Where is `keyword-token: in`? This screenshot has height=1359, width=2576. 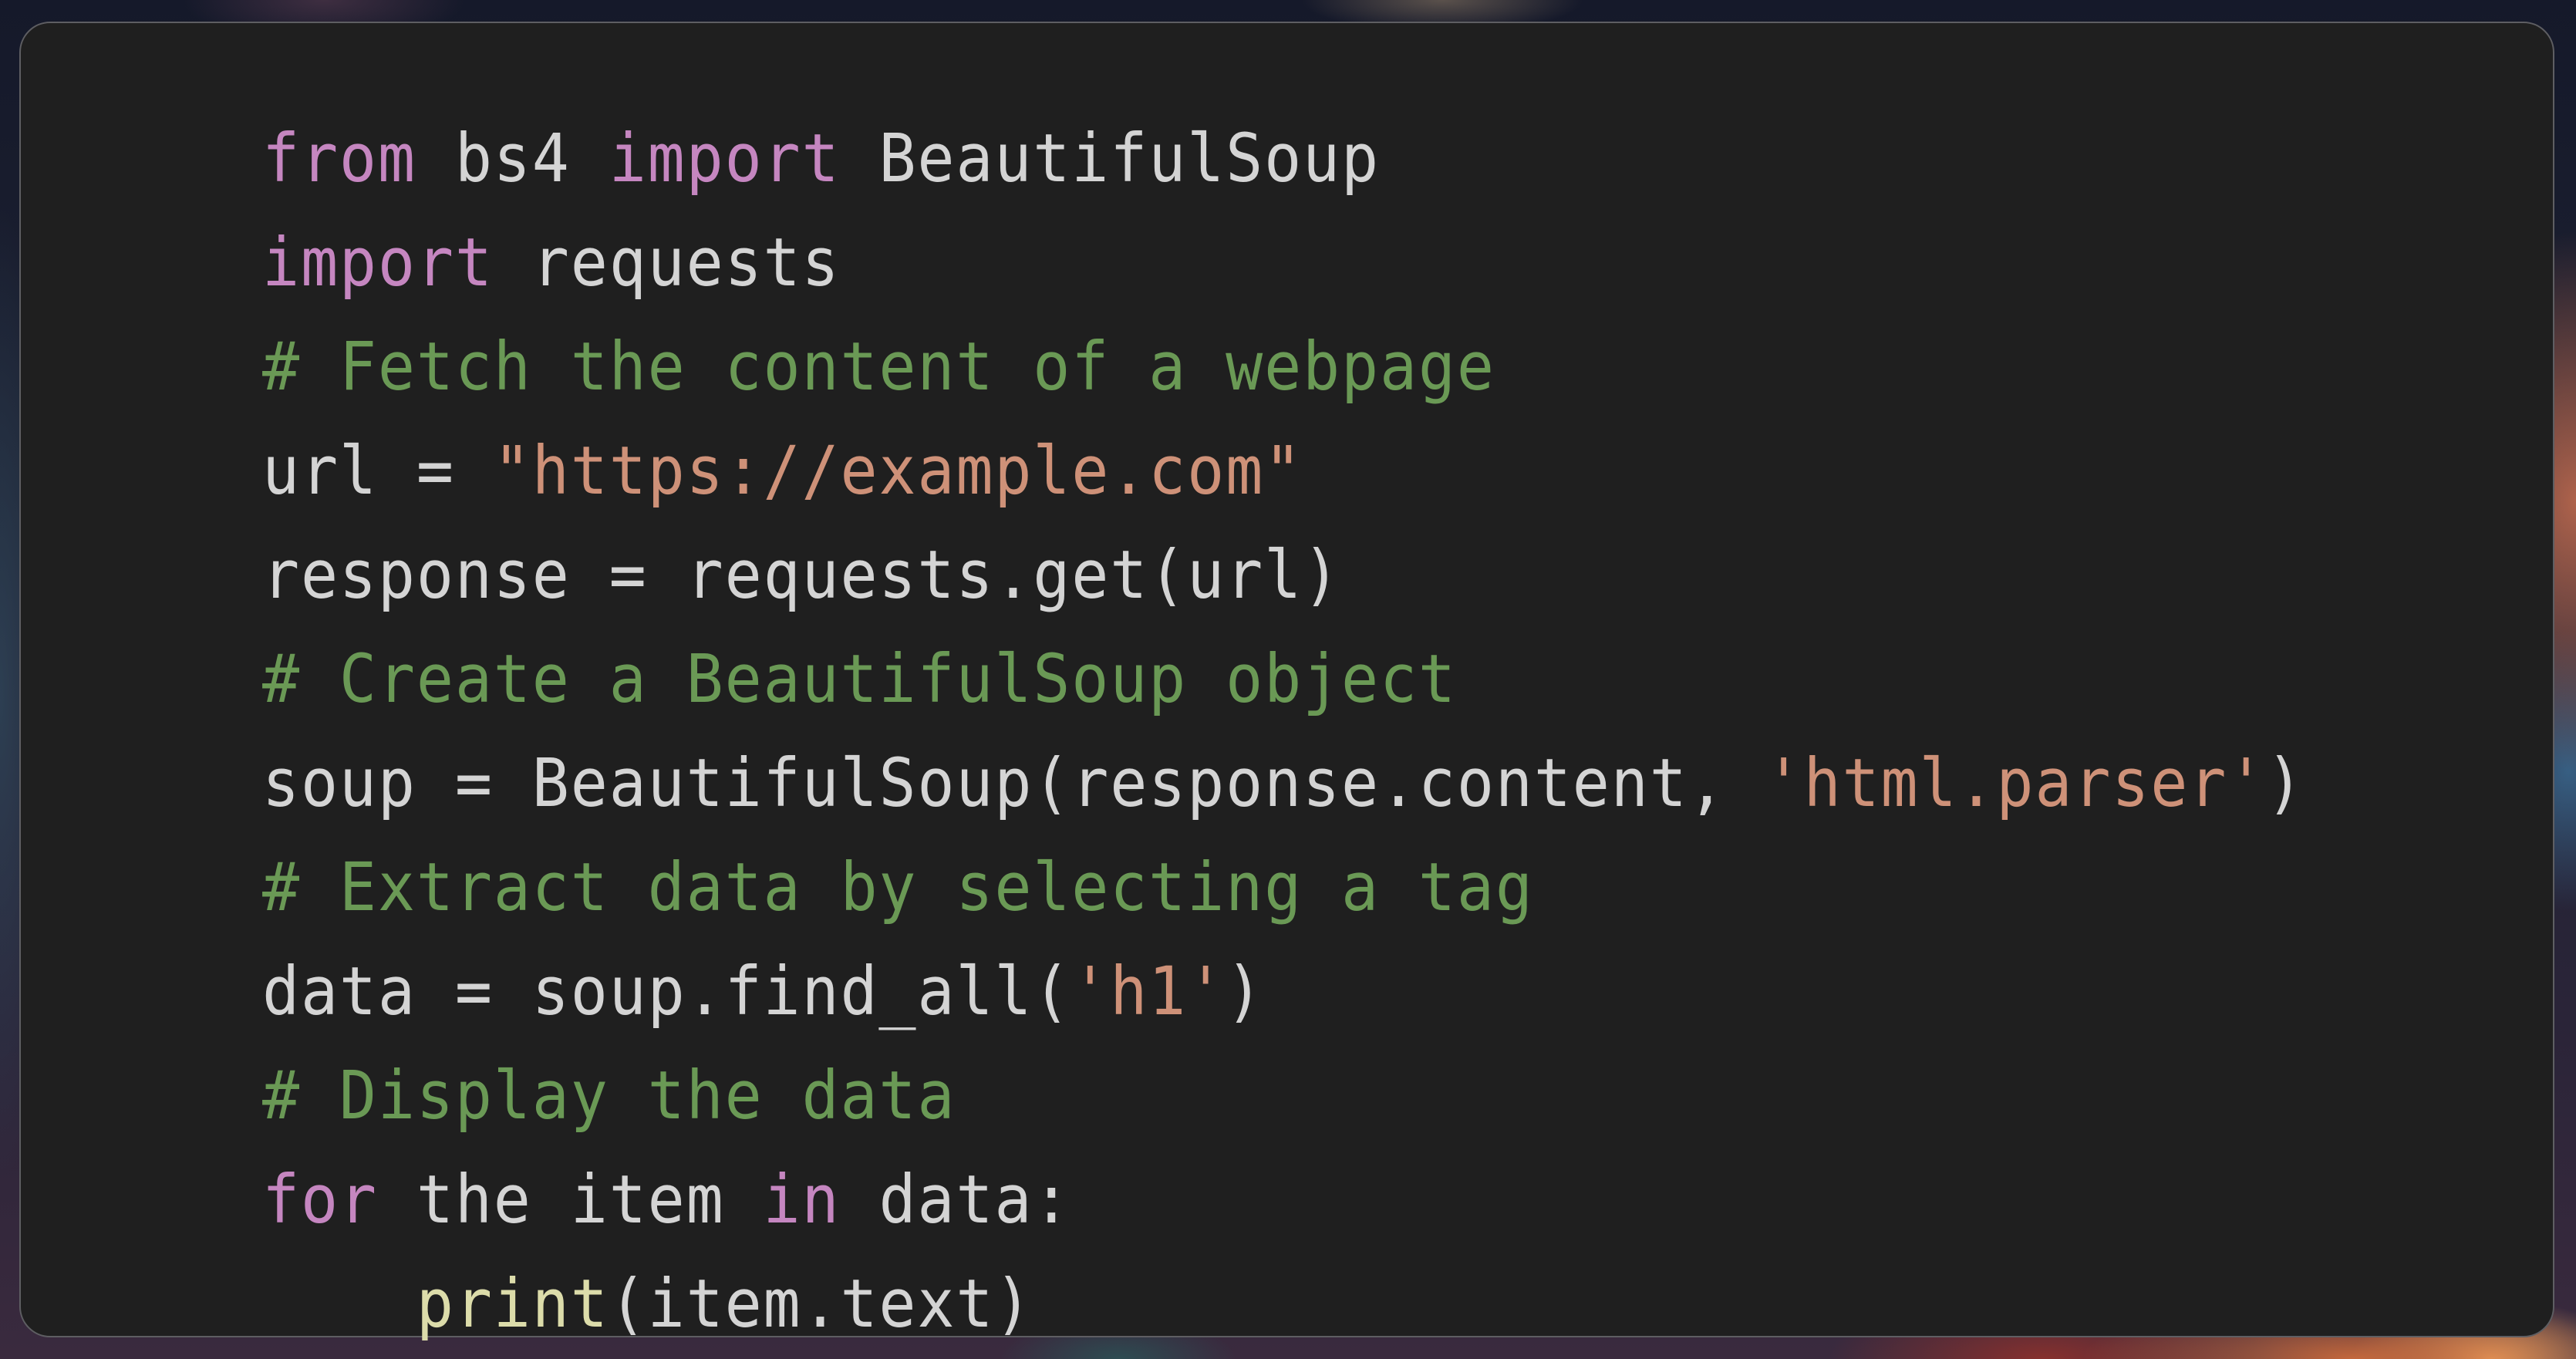 keyword-token: in is located at coordinates (802, 1200).